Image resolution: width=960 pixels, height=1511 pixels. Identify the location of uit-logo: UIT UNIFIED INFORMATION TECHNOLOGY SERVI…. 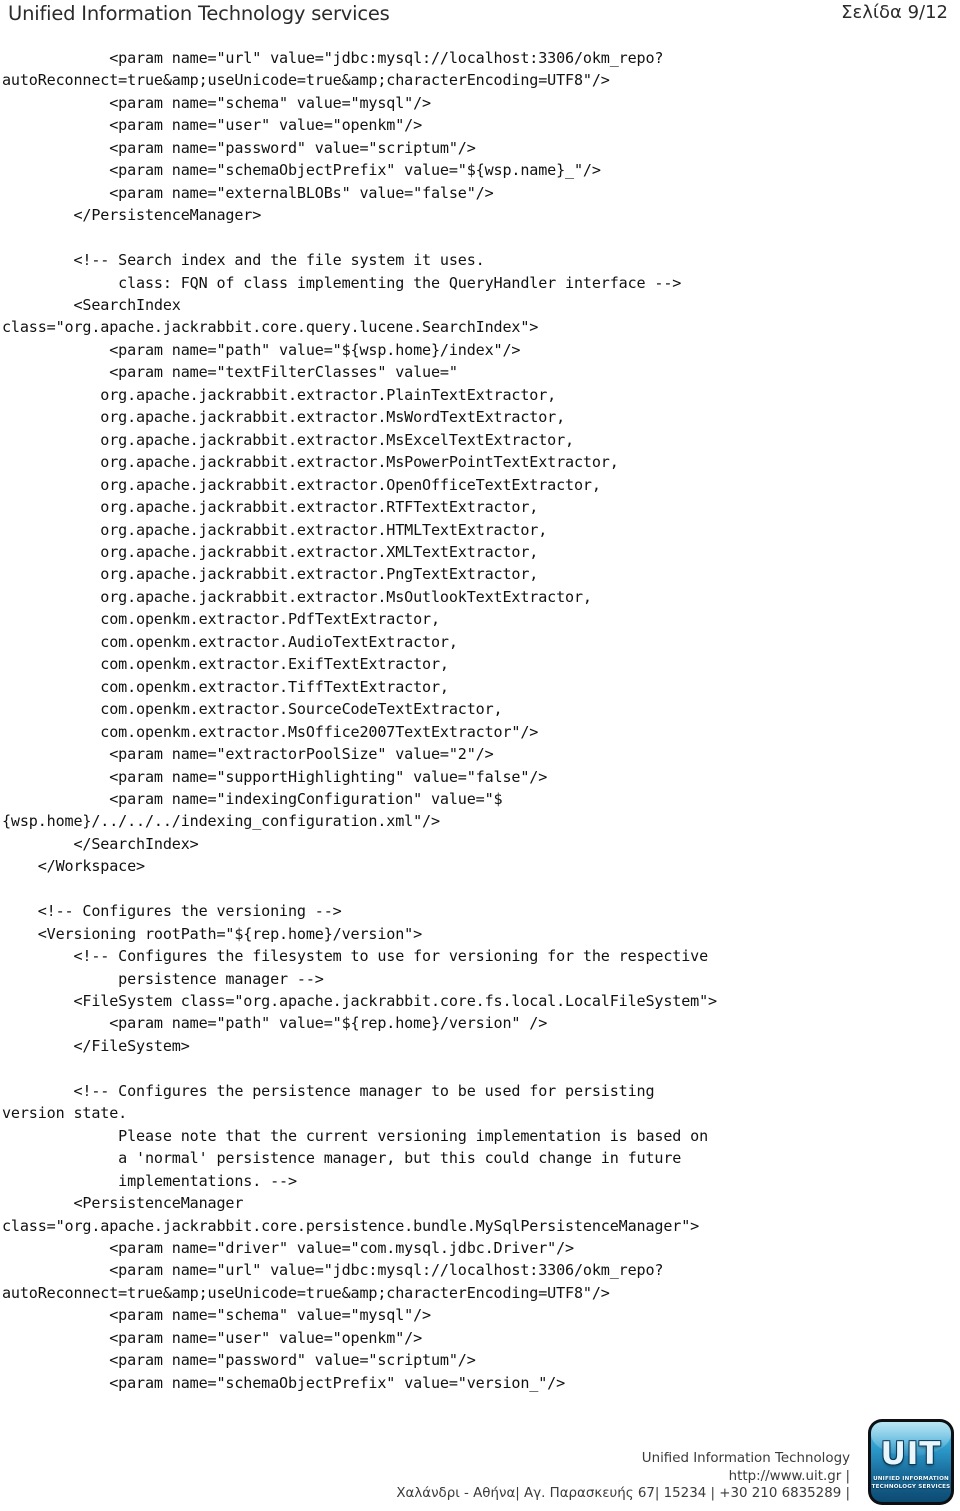
(911, 1462).